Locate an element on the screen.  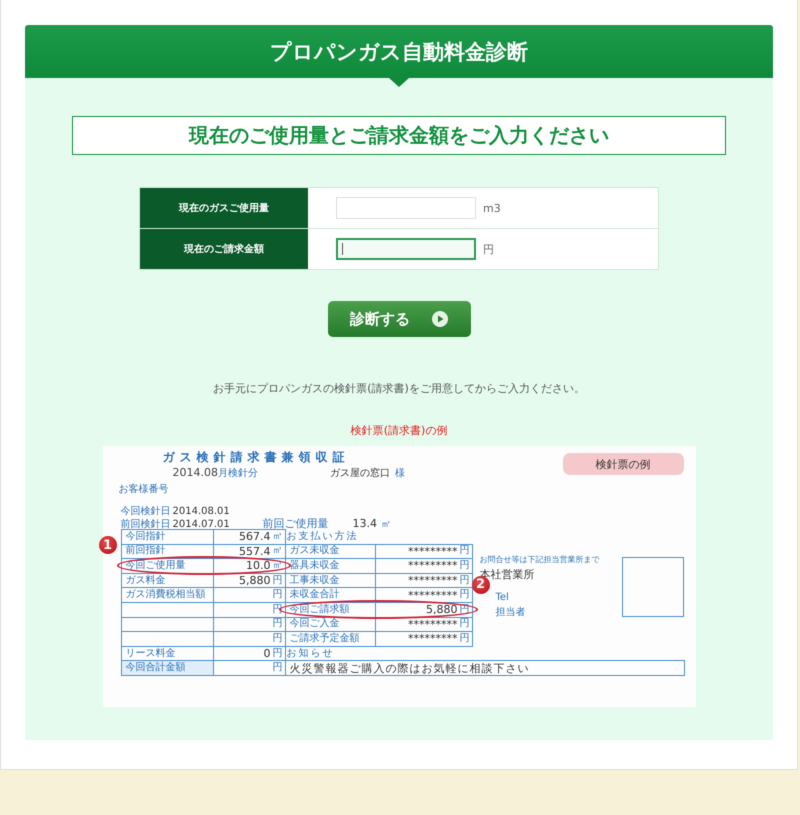
date-value: 2014.08.01 is located at coordinates (201, 511).